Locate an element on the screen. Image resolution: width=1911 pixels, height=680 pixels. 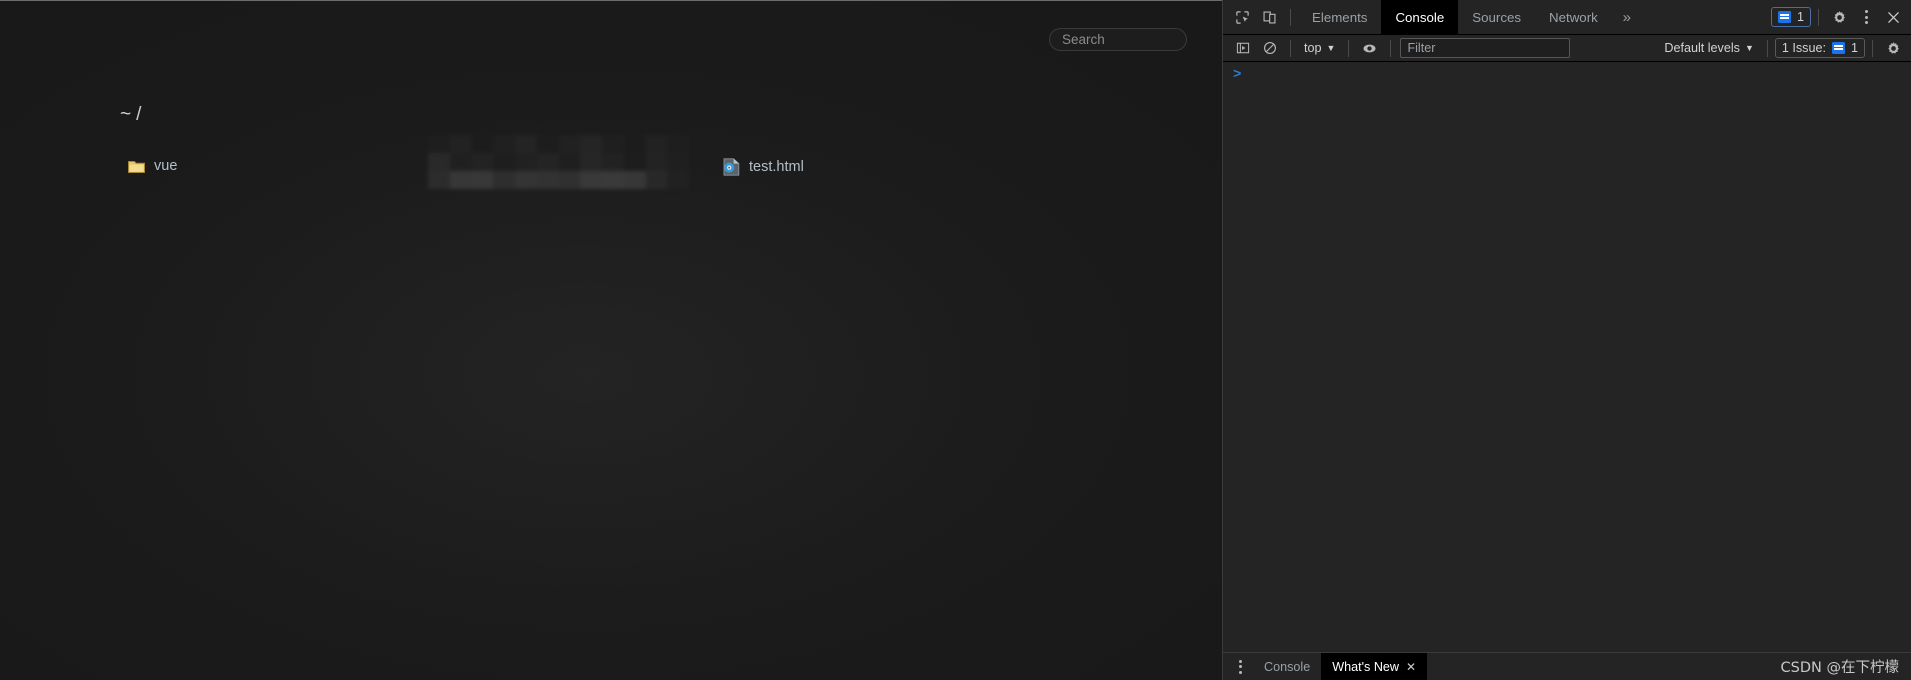
issues-counter-label: 1 Issue: is located at coordinates (1803, 48).